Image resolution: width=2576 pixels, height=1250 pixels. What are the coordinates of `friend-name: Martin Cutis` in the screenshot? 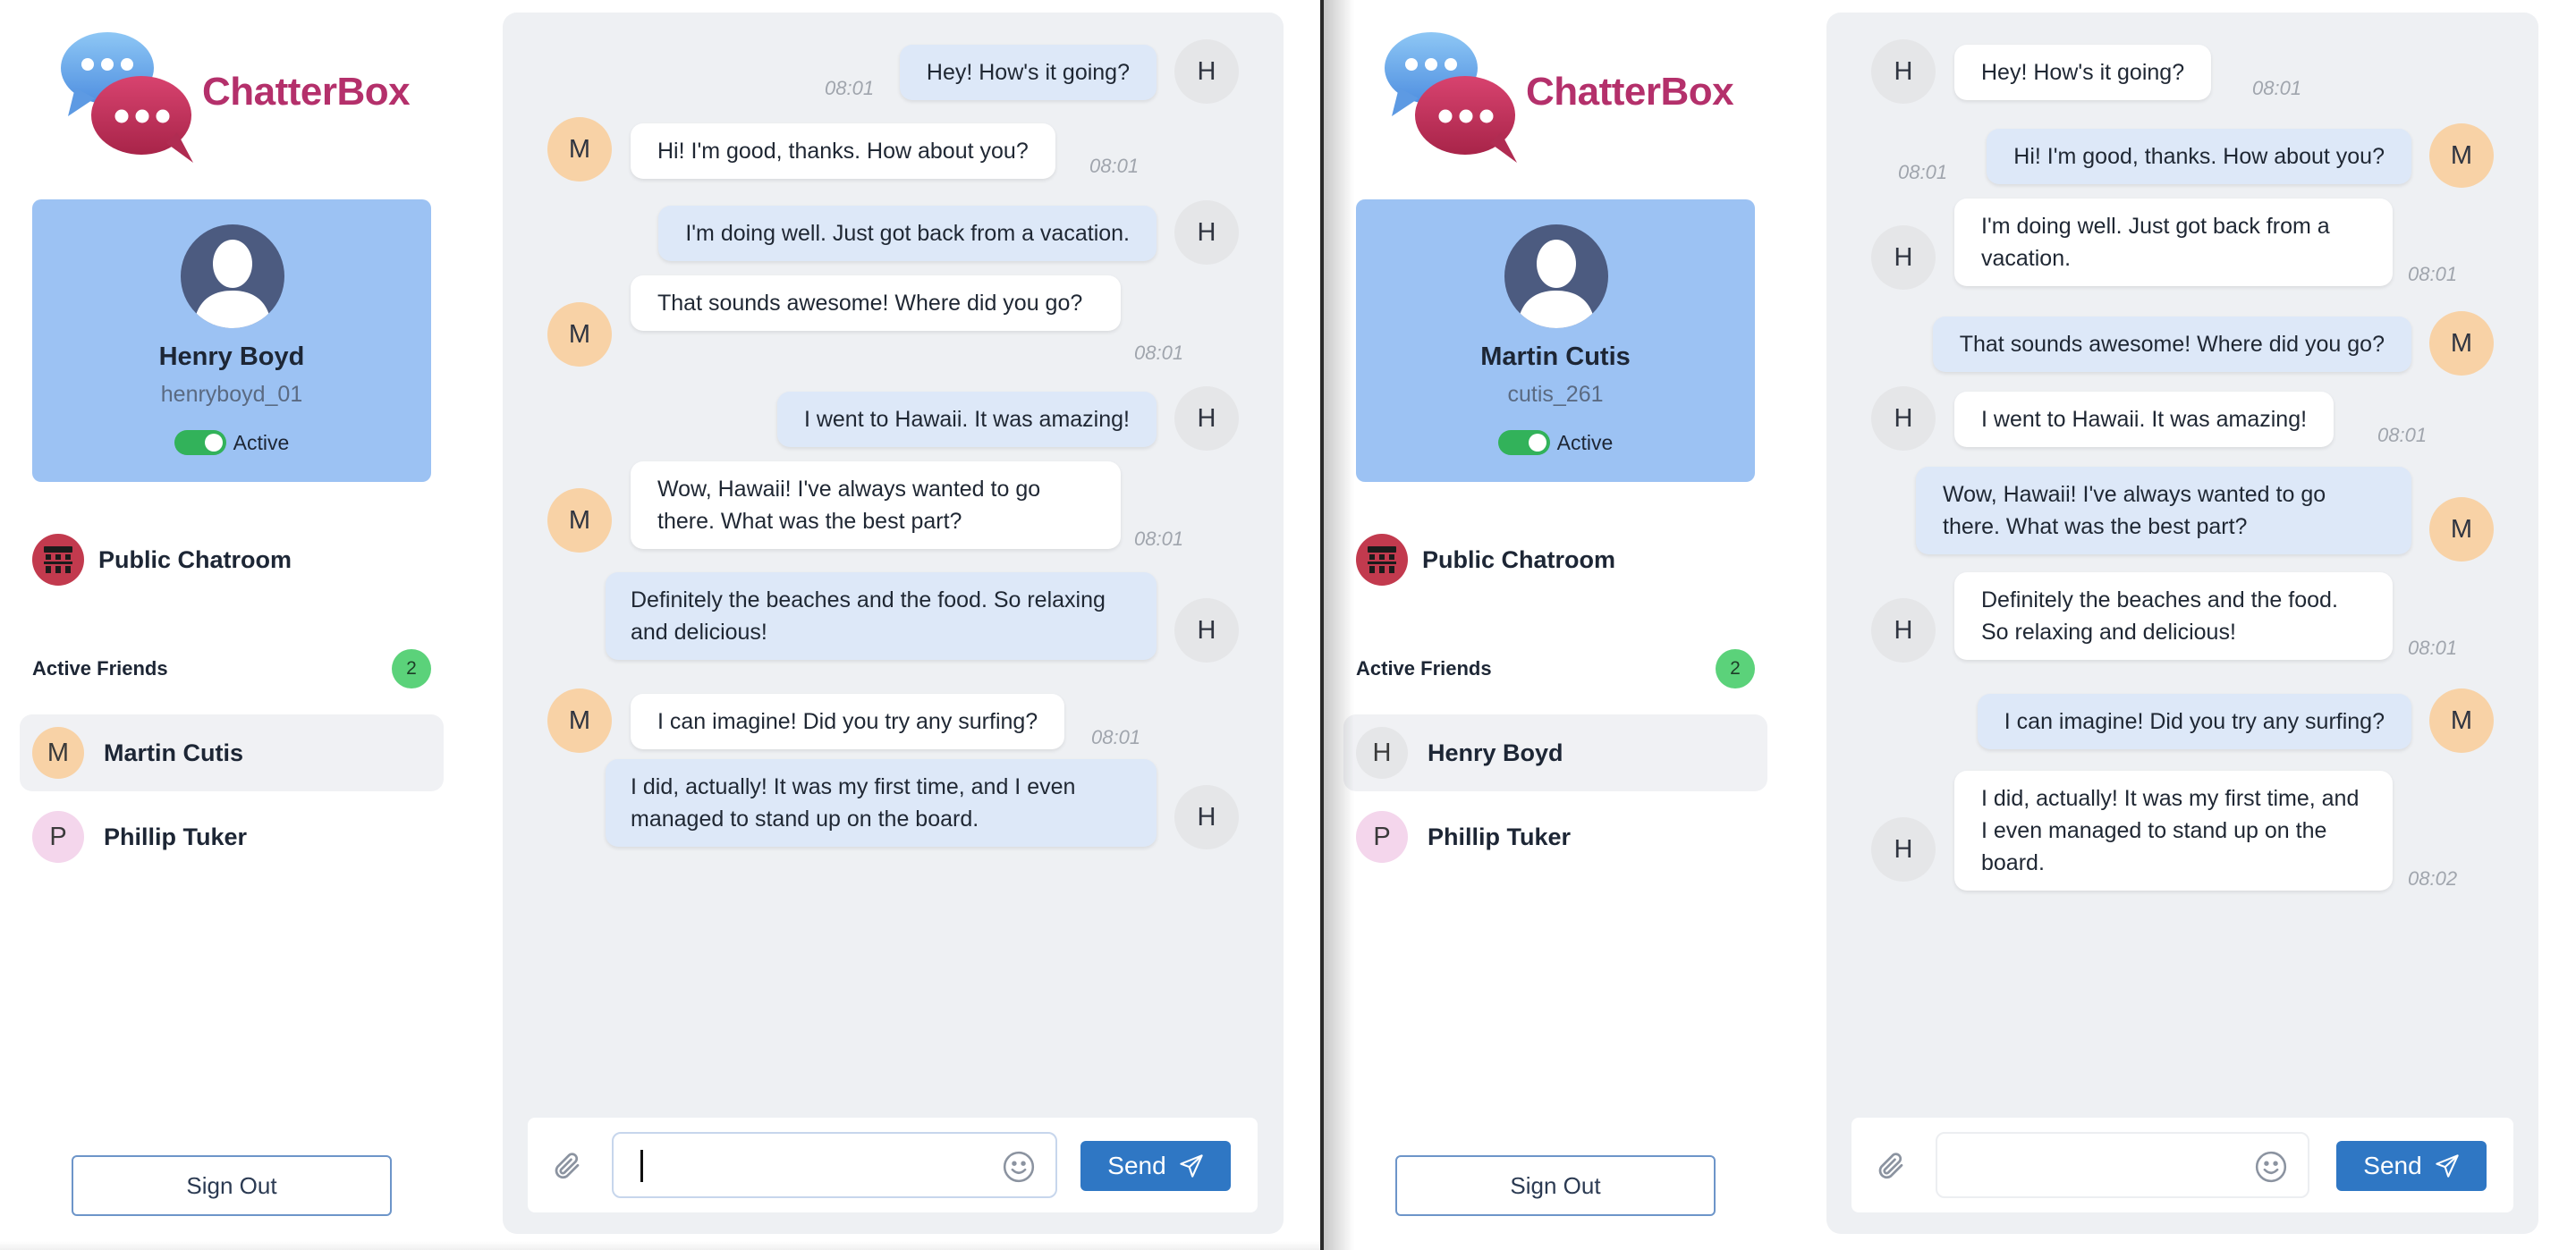 It's located at (174, 752).